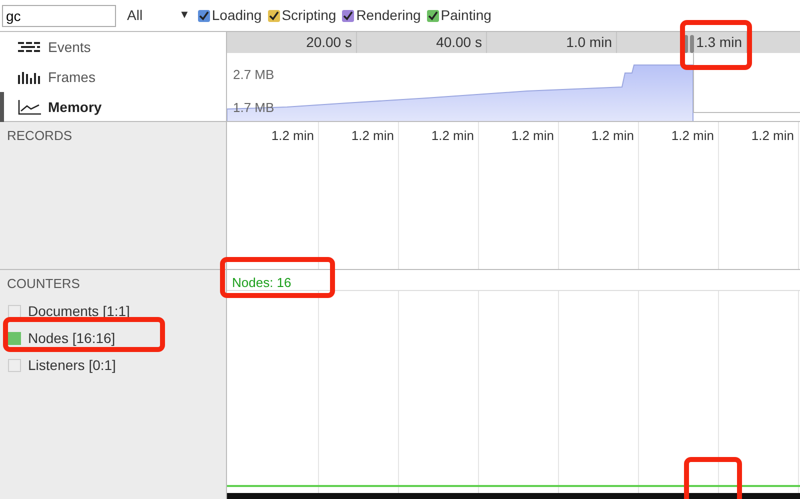  Describe the element at coordinates (746, 83) in the screenshot. I see `selection-window` at that location.